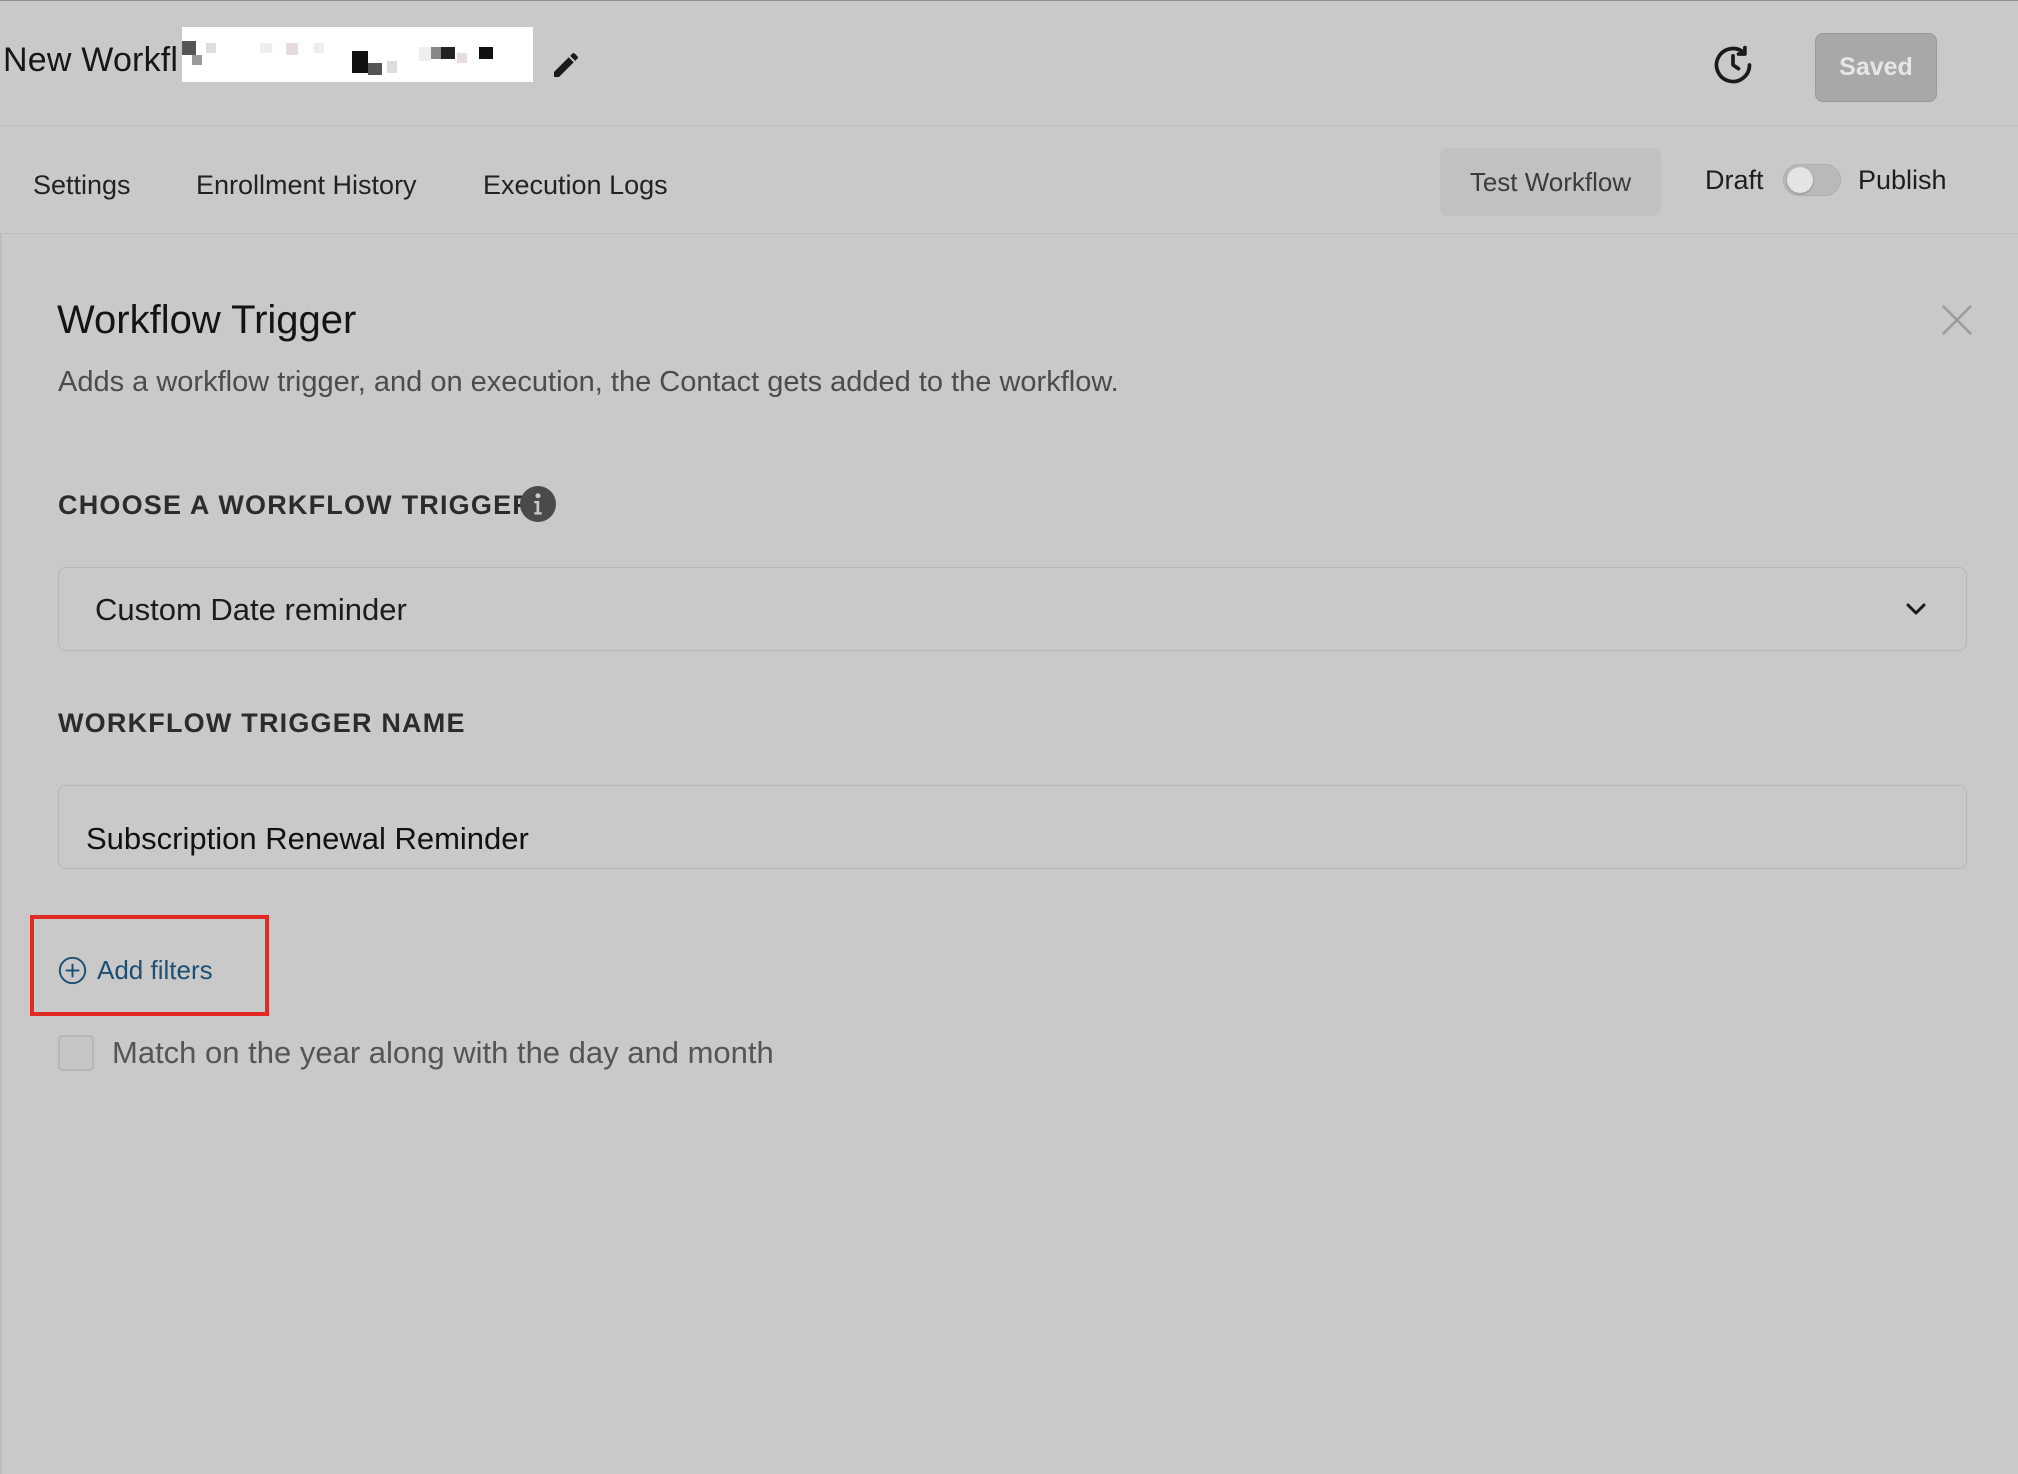  I want to click on pencil-icon, so click(566, 65).